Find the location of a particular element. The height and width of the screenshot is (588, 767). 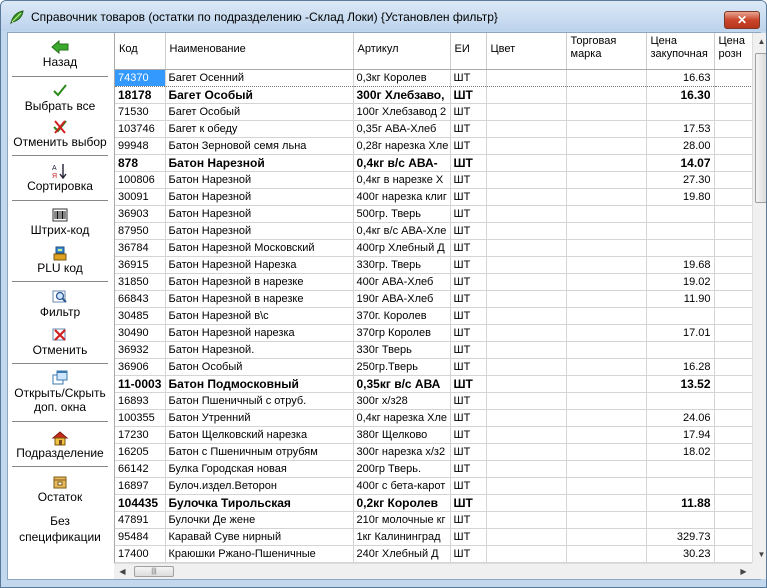

cell-code: 47891 is located at coordinates (140, 520).